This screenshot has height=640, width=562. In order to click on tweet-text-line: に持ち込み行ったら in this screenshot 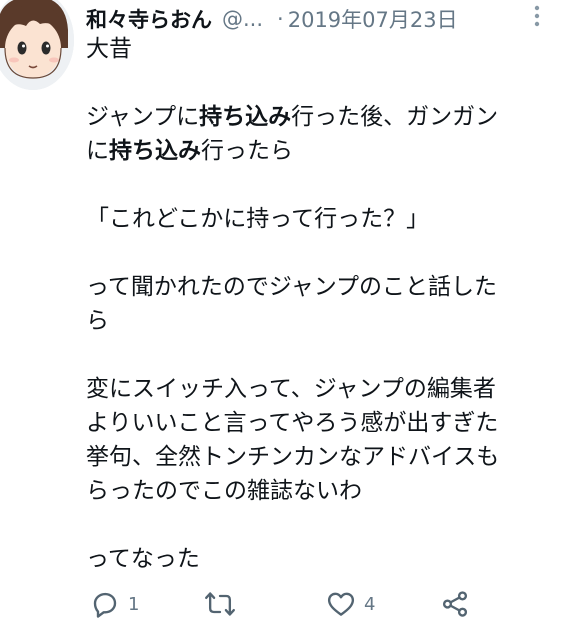, I will do `click(189, 151)`.